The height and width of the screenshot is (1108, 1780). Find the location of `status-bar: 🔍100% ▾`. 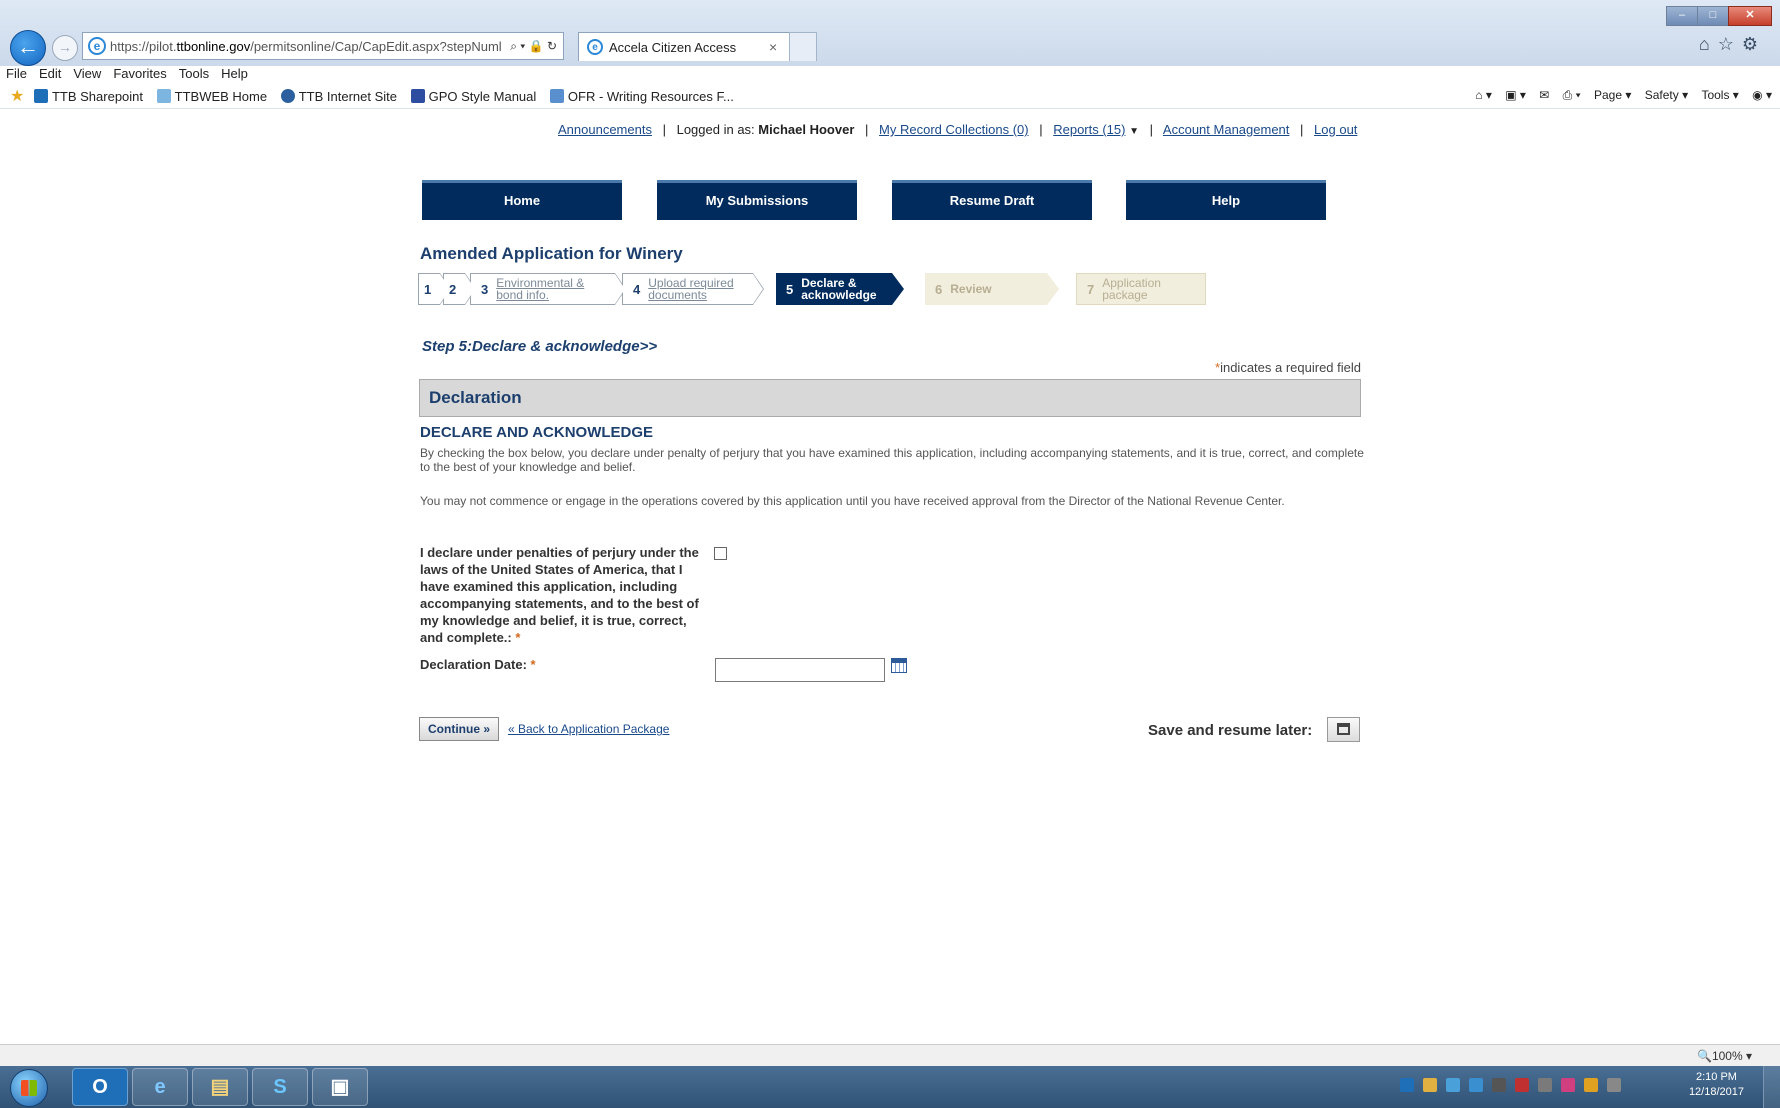

status-bar: 🔍100% ▾ is located at coordinates (890, 1055).